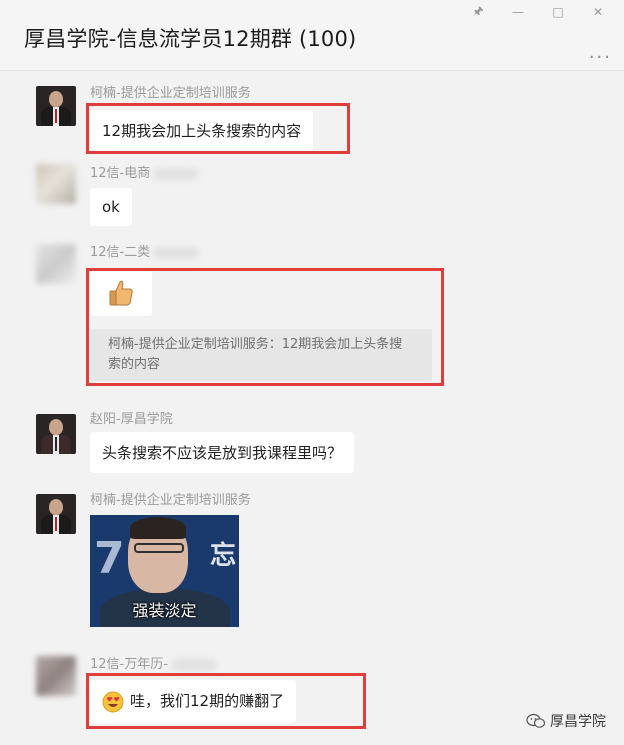 This screenshot has height=745, width=624. Describe the element at coordinates (164, 610) in the screenshot. I see `image-caption: 强装淡定` at that location.